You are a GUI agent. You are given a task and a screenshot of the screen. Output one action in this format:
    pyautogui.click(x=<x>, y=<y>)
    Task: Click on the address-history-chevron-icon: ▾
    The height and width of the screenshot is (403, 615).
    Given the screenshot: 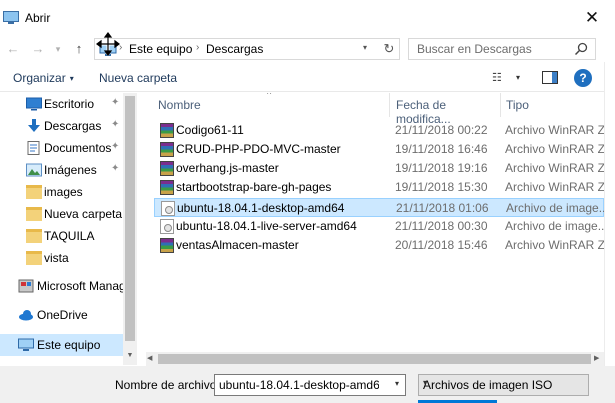 What is the action you would take?
    pyautogui.click(x=365, y=47)
    